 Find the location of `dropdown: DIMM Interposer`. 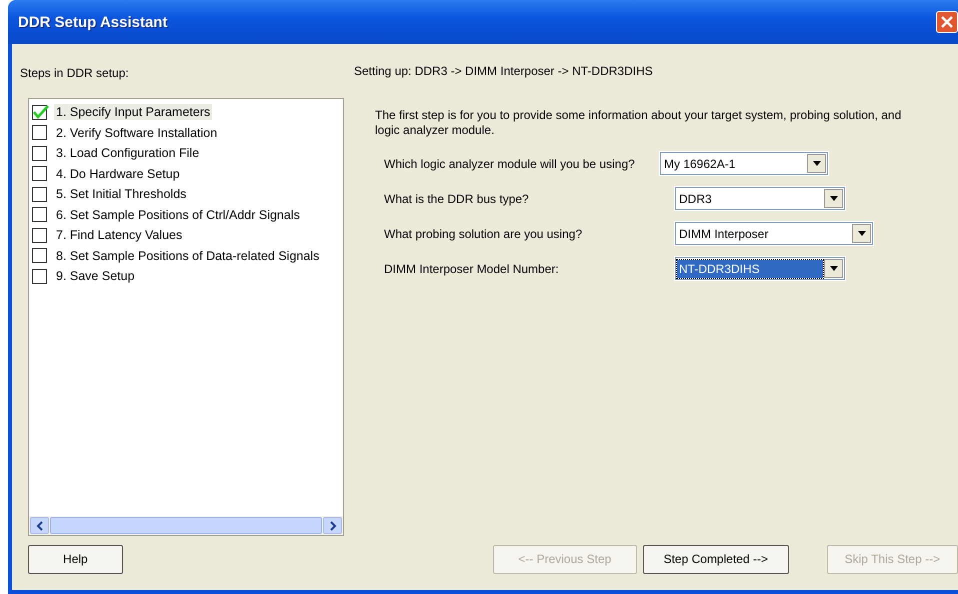

dropdown: DIMM Interposer is located at coordinates (774, 233).